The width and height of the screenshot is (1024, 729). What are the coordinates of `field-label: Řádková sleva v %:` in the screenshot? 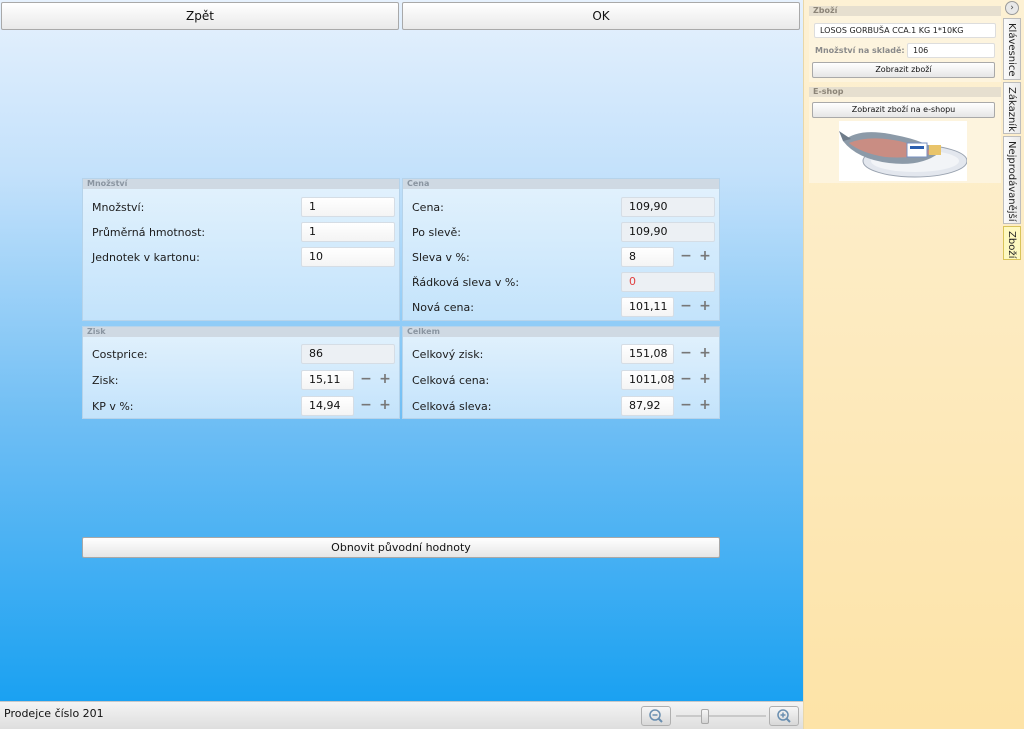 It's located at (466, 282).